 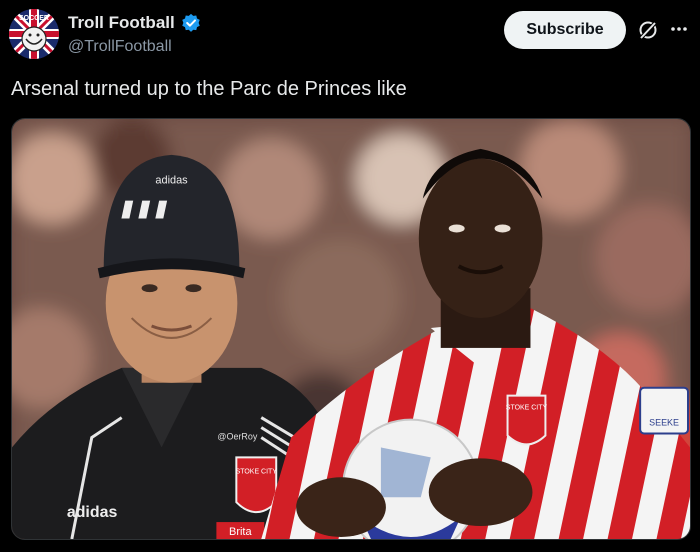 I want to click on avatar: SOCCER, so click(x=34, y=34).